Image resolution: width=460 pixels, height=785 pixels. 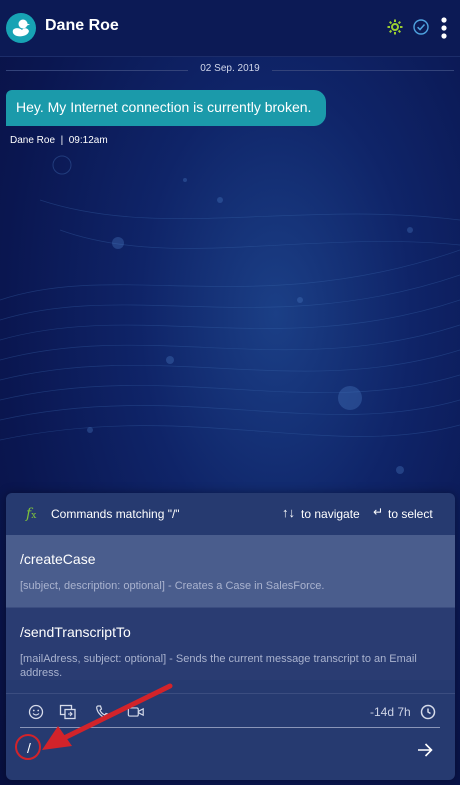 What do you see at coordinates (82, 25) in the screenshot?
I see `contact-name: Dane Roe` at bounding box center [82, 25].